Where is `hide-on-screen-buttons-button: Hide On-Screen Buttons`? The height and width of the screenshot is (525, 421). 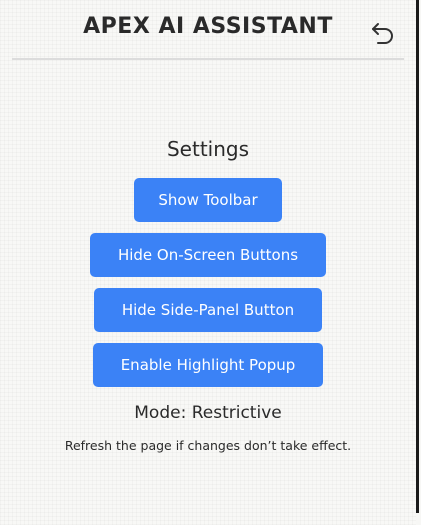 hide-on-screen-buttons-button: Hide On-Screen Buttons is located at coordinates (208, 255).